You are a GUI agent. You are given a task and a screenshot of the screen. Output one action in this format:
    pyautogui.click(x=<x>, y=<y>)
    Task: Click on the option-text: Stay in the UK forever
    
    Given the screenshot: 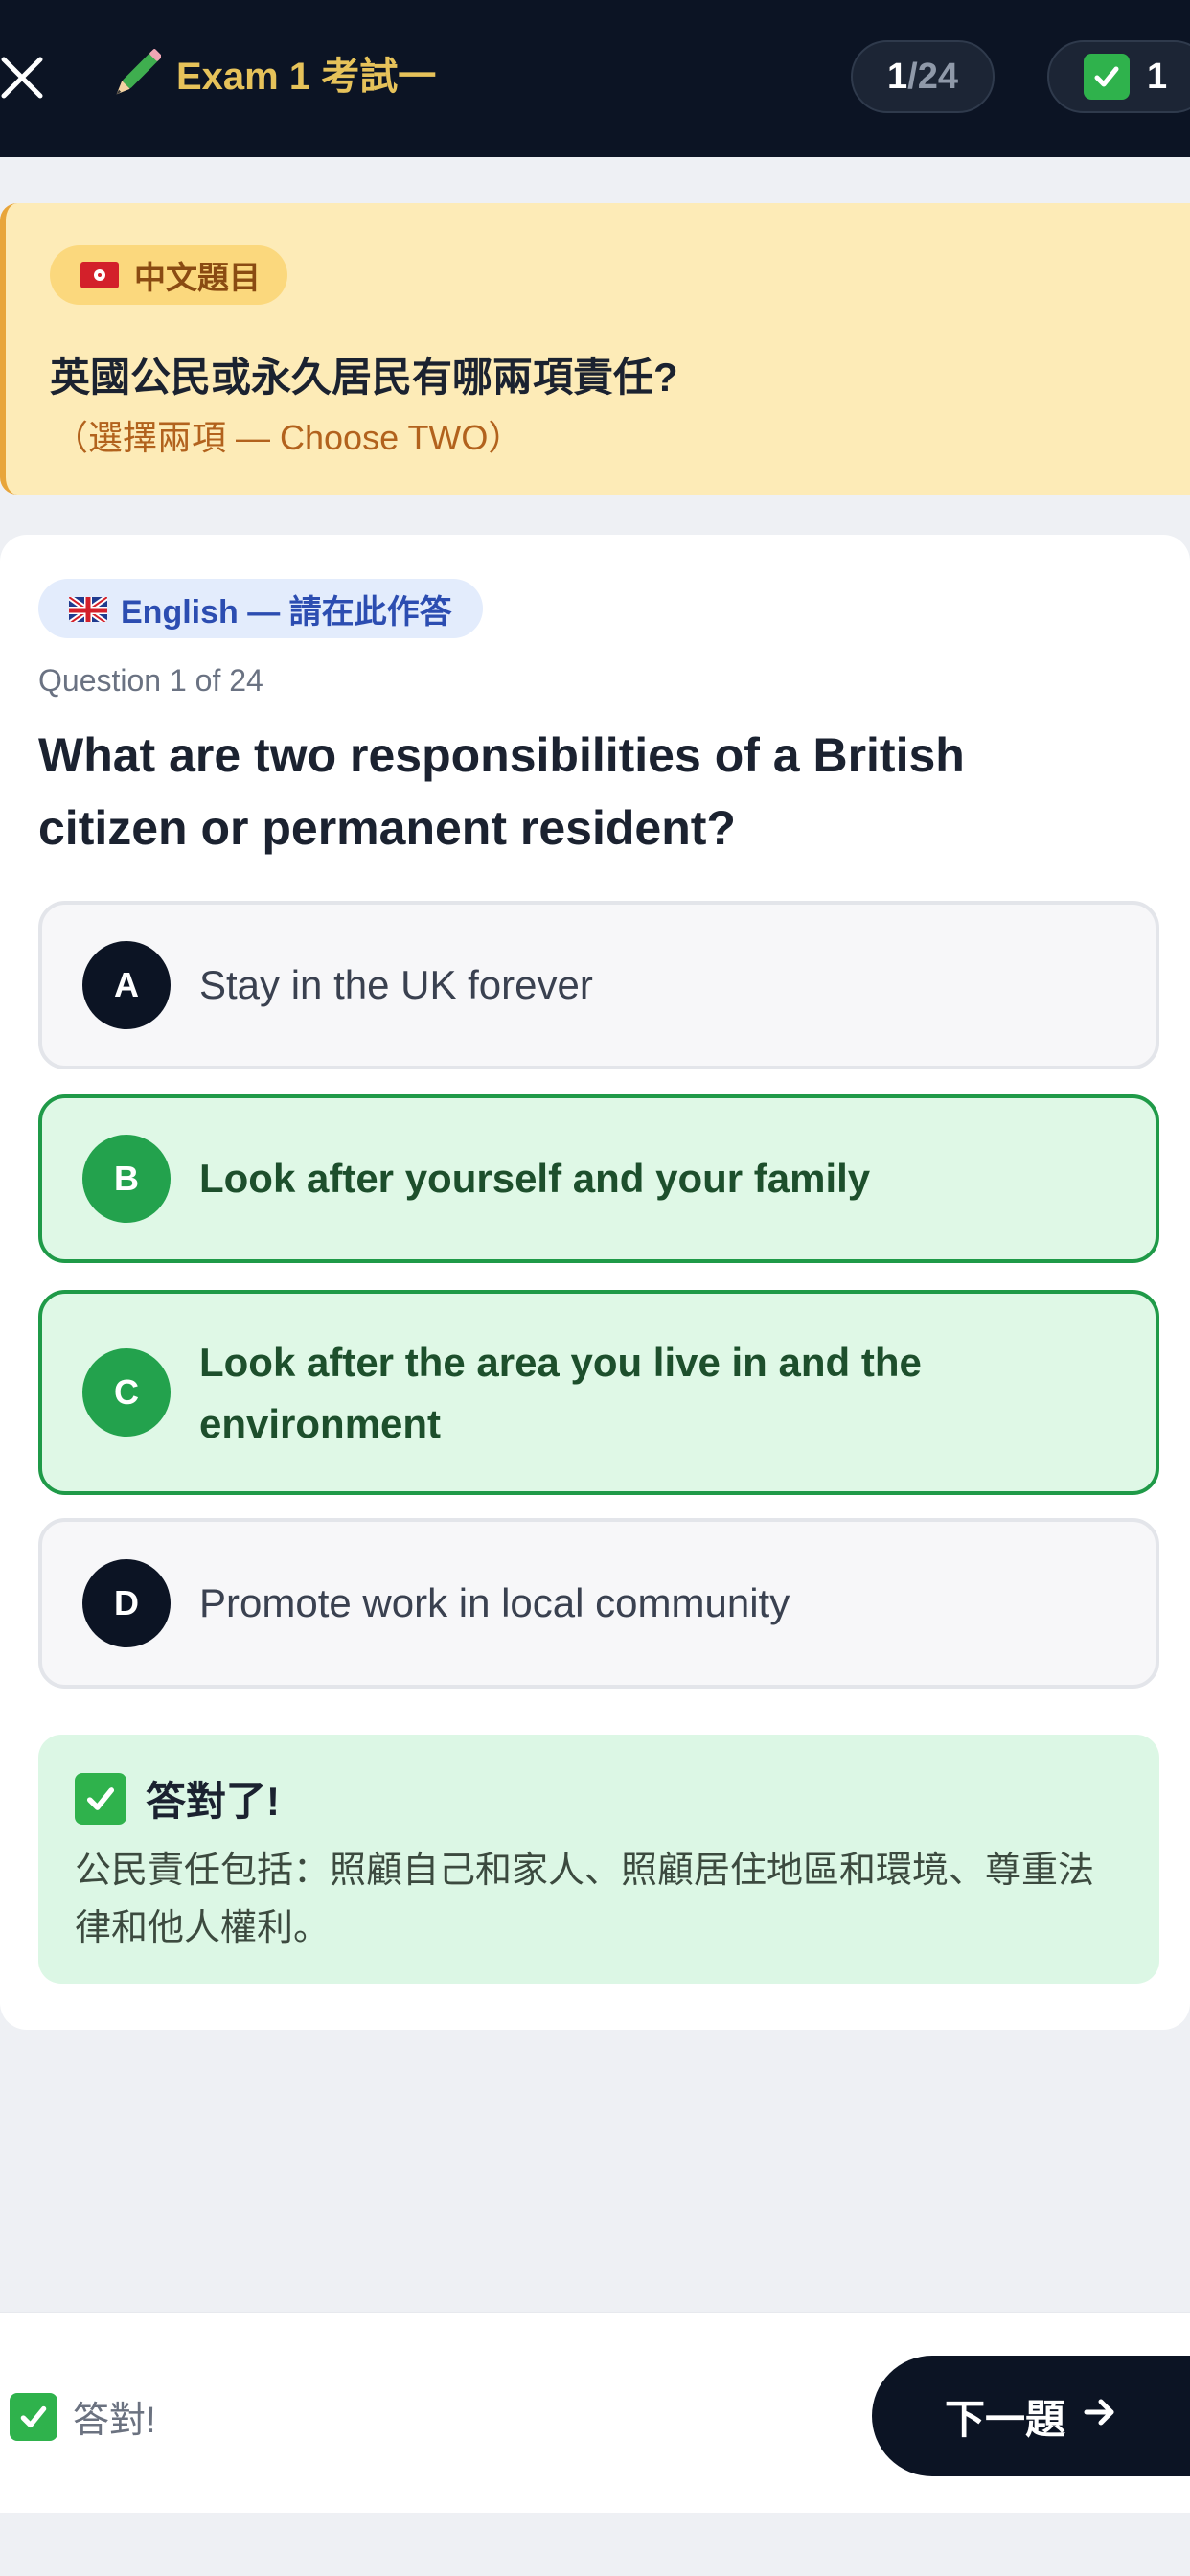 What is the action you would take?
    pyautogui.click(x=396, y=985)
    